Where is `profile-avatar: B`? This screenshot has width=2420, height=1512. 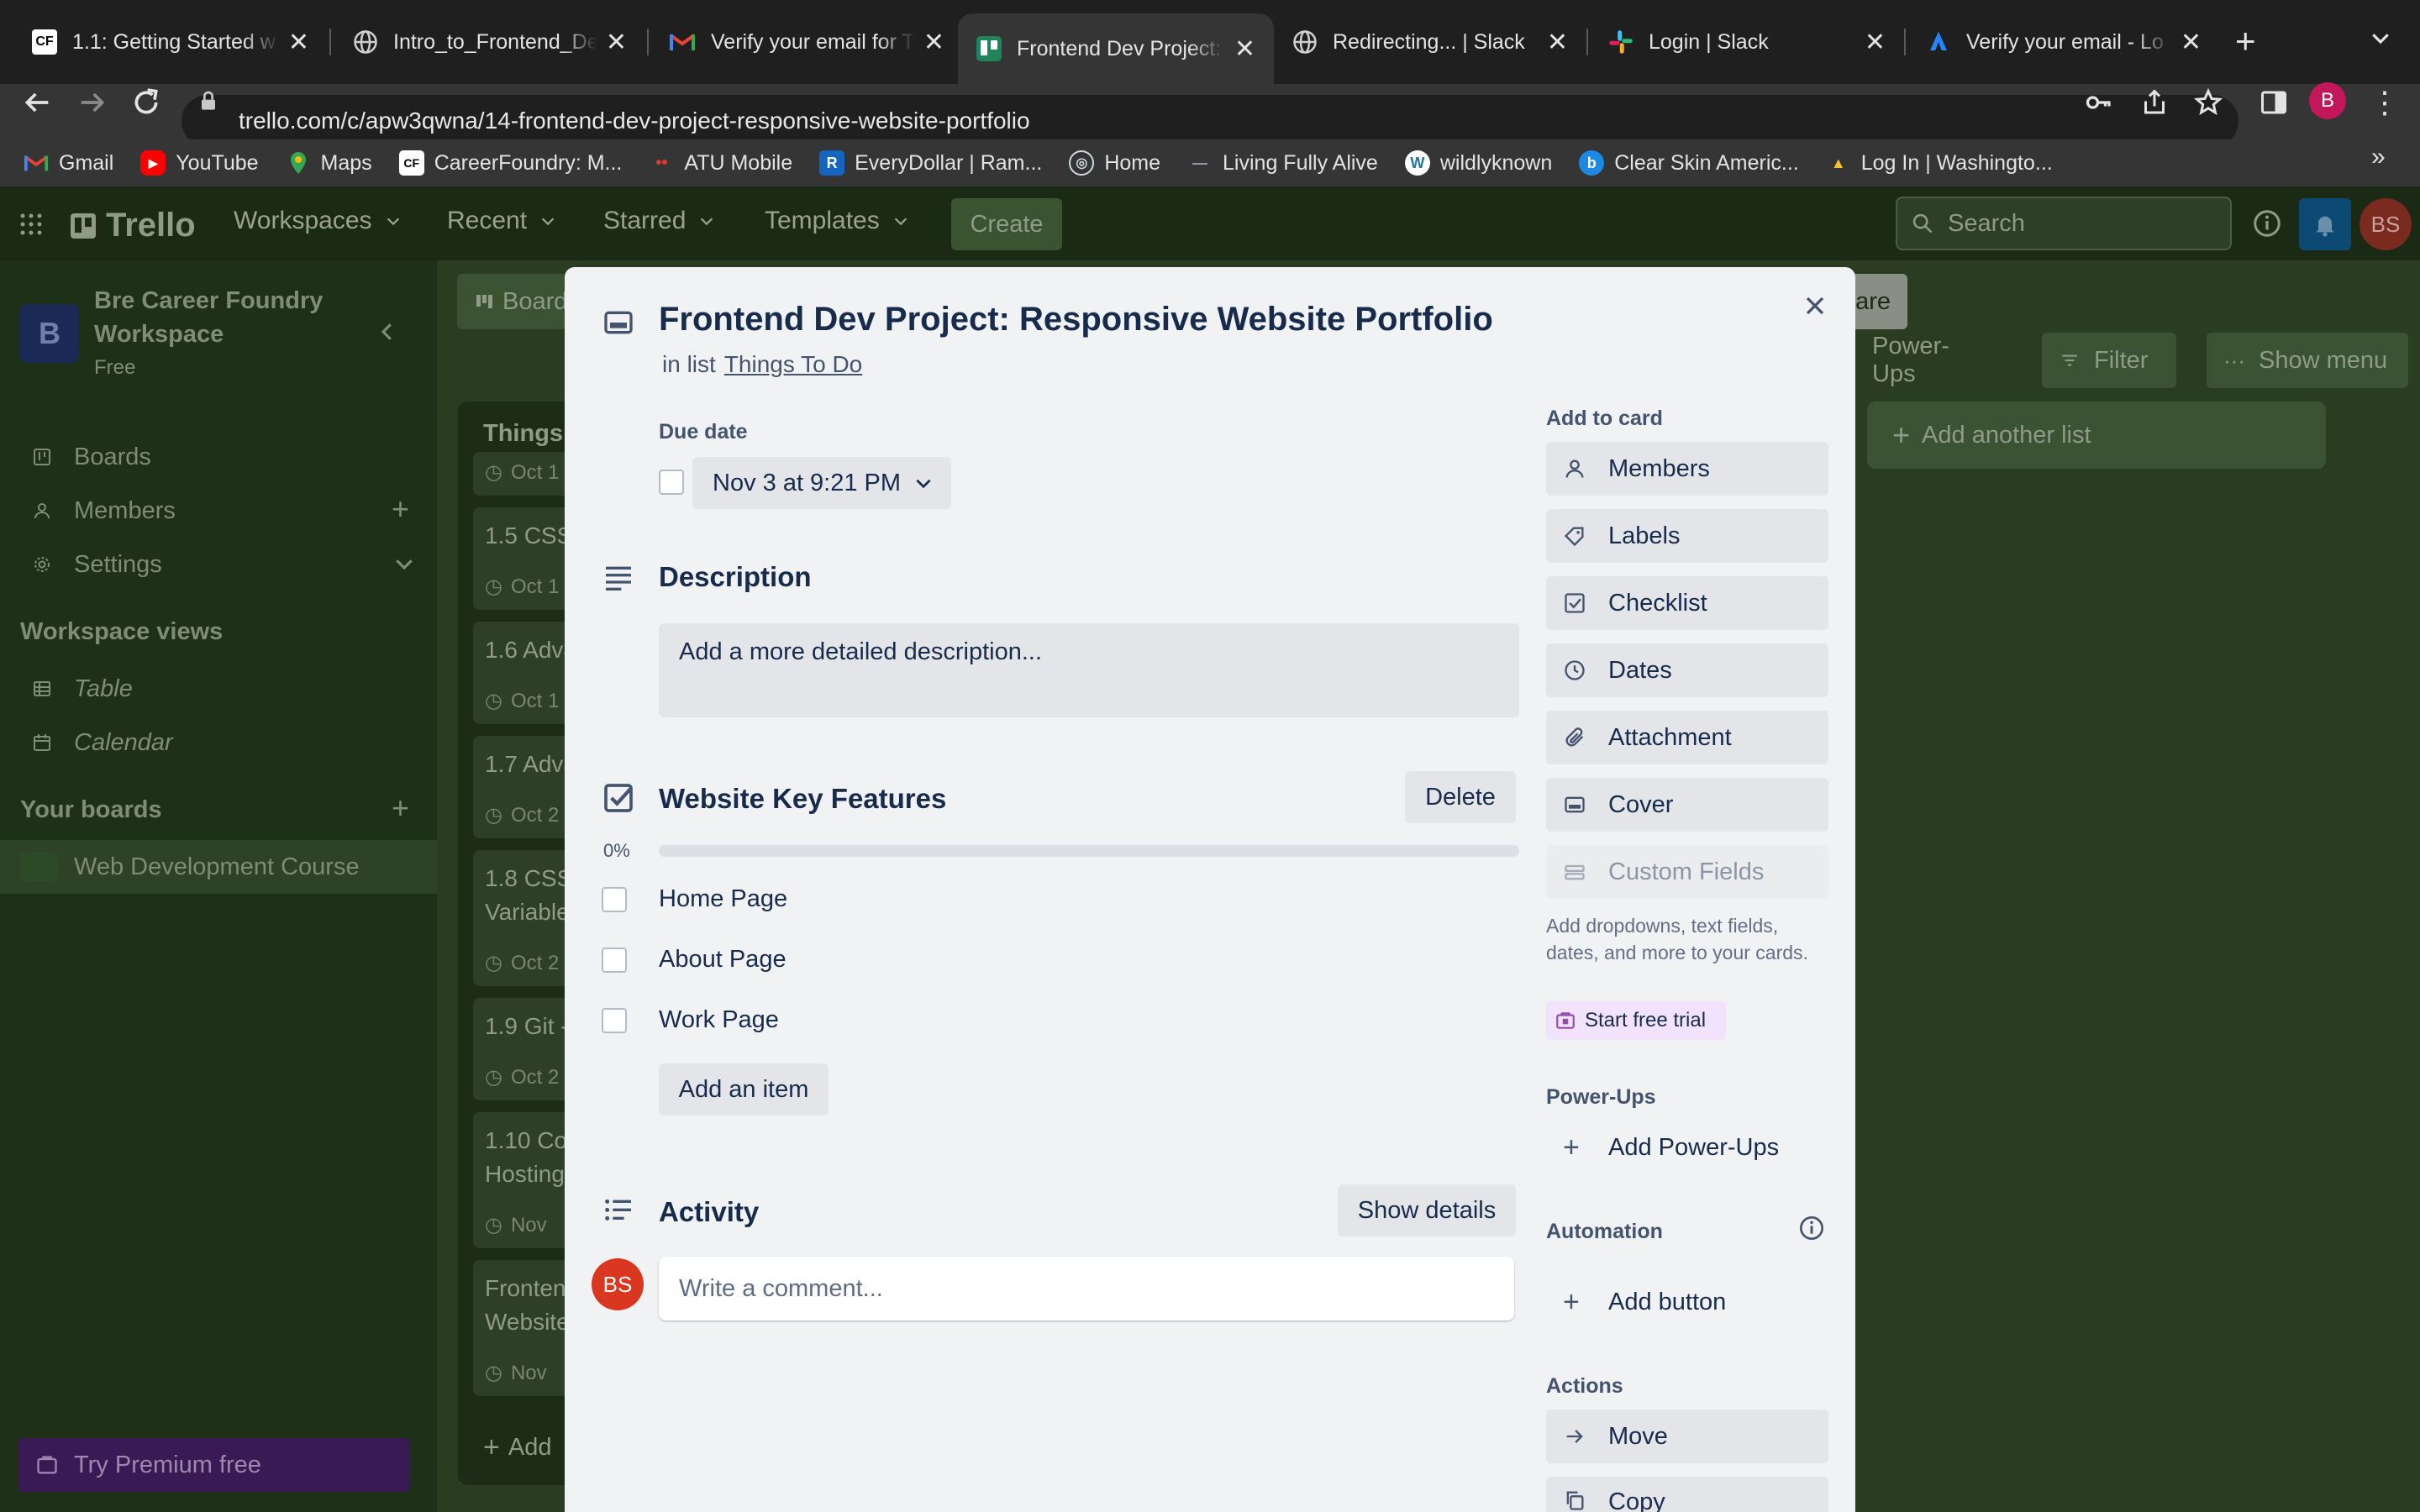 profile-avatar: B is located at coordinates (2328, 100).